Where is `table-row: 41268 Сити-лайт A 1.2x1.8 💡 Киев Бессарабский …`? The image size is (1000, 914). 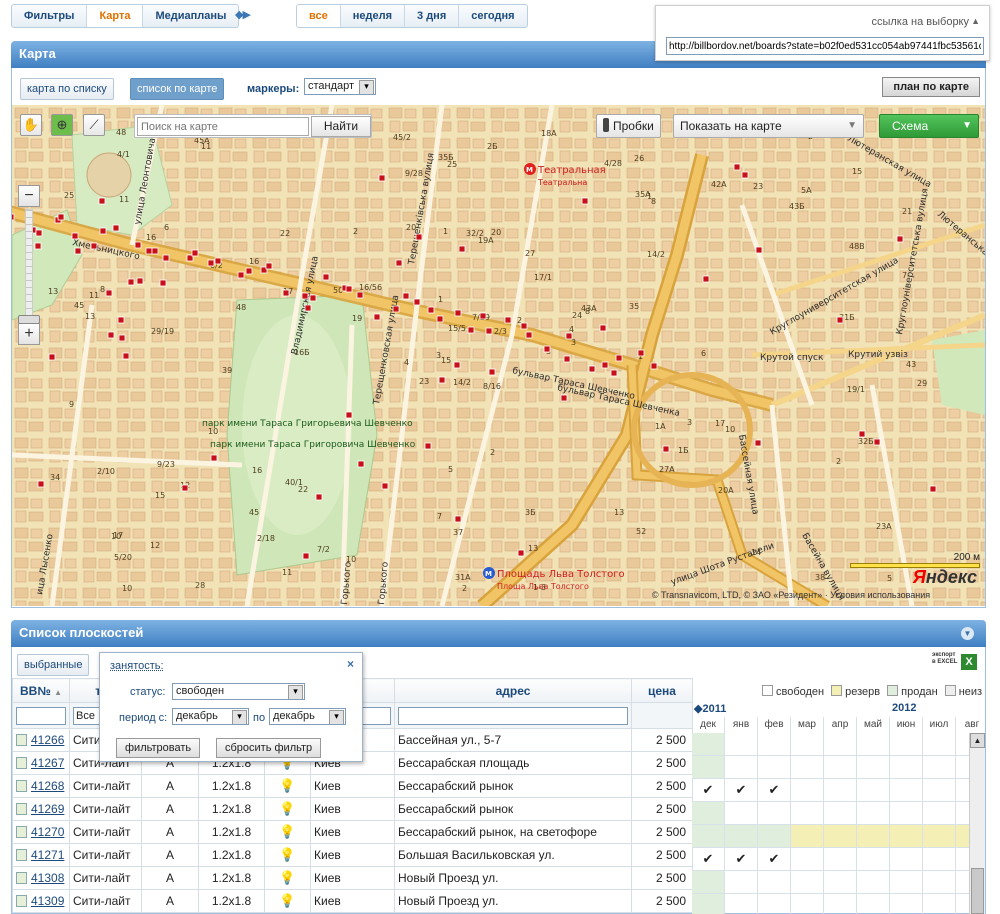
table-row: 41268 Сити-лайт A 1.2x1.8 💡 Киев Бессарабский … is located at coordinates (352, 786).